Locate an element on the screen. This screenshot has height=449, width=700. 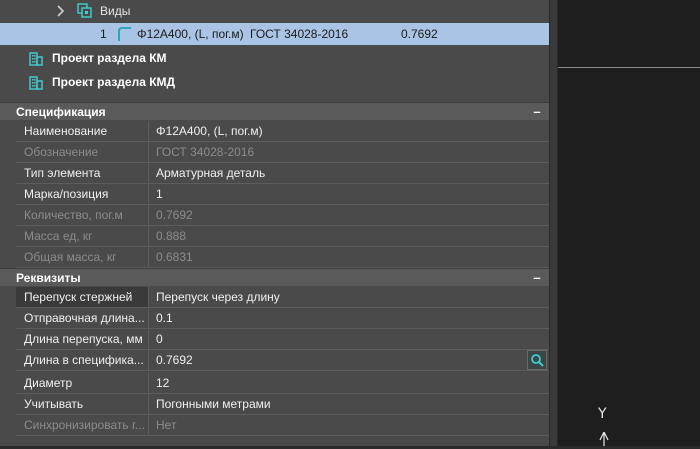
views-icon is located at coordinates (85, 11).